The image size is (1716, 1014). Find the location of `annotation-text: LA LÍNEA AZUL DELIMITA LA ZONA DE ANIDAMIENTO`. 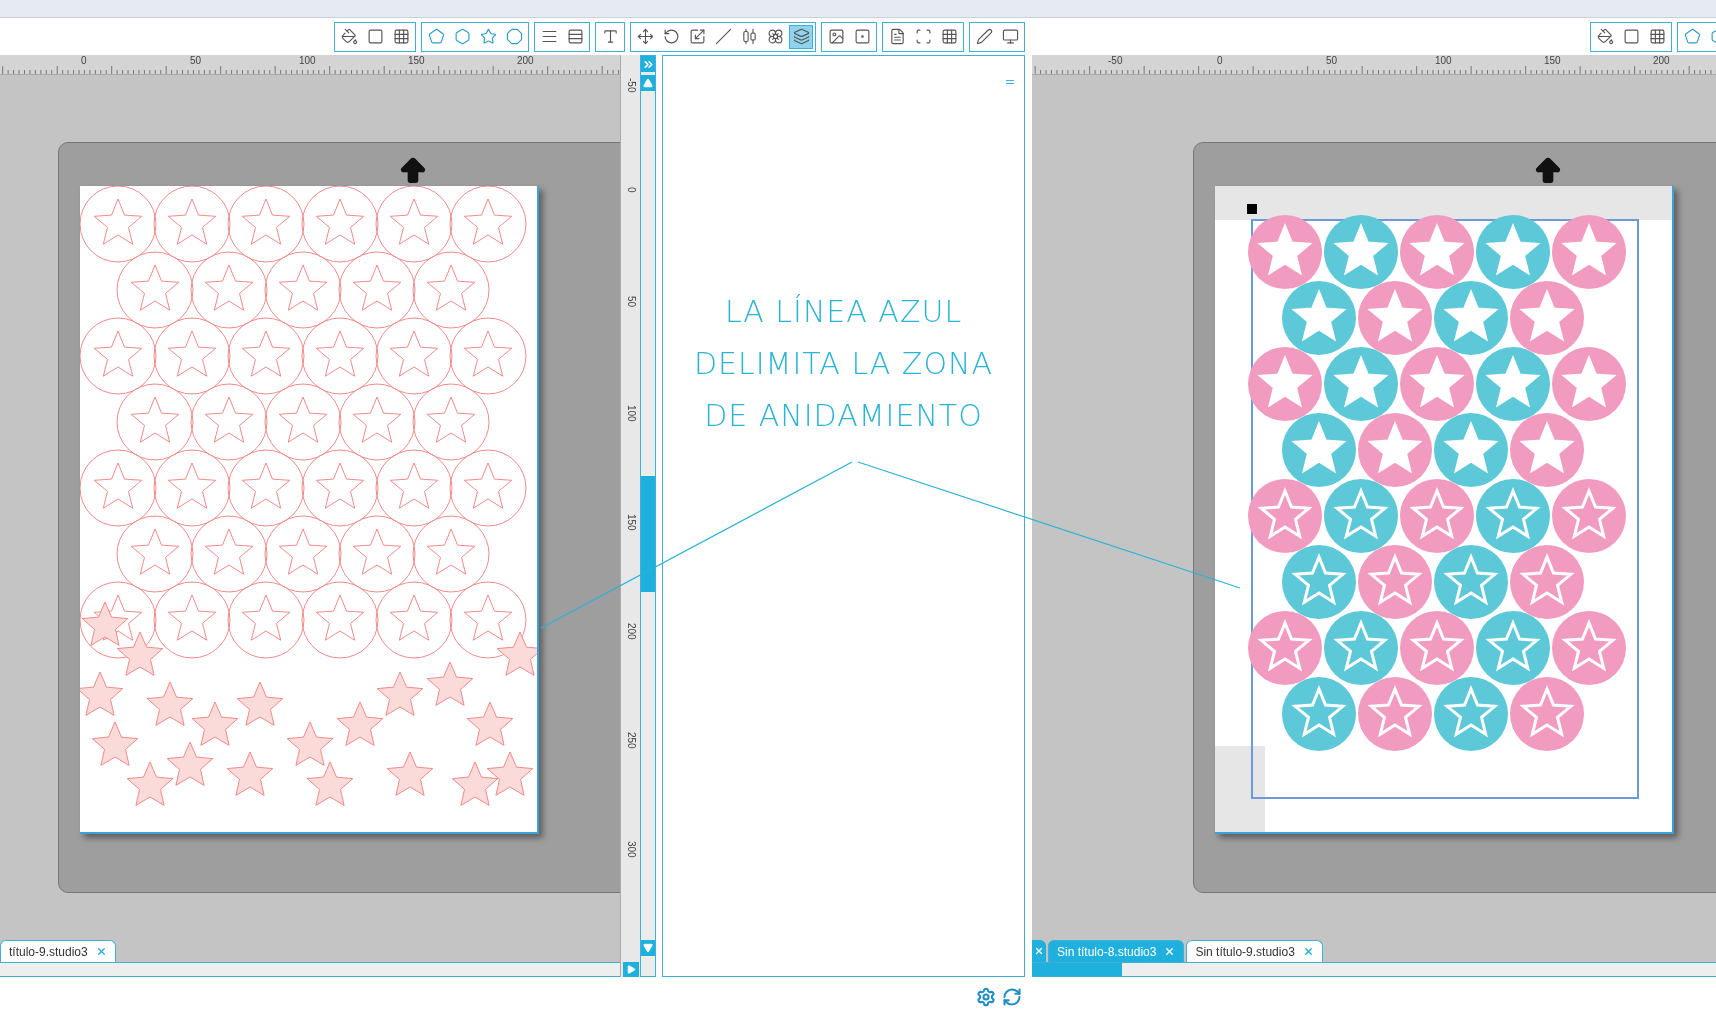

annotation-text: LA LÍNEA AZUL DELIMITA LA ZONA DE ANIDAMIENTO is located at coordinates (843, 364).